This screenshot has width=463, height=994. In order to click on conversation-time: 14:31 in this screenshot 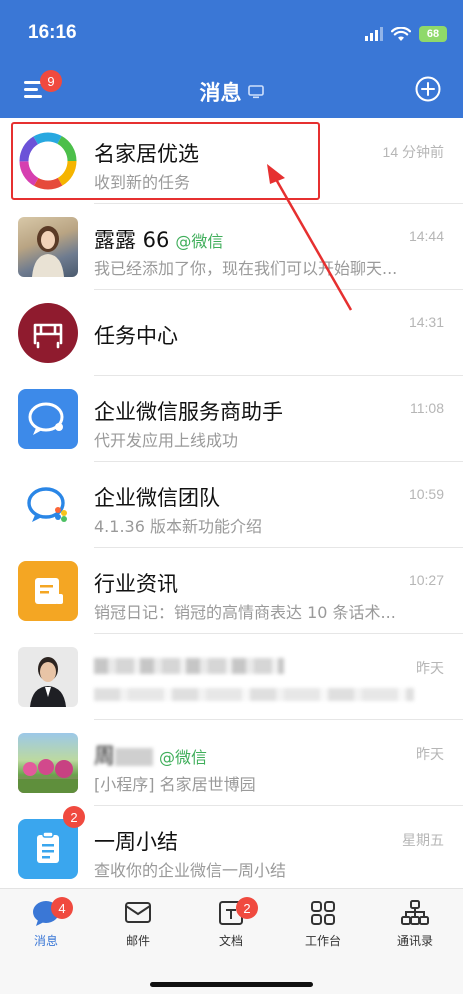, I will do `click(426, 322)`.